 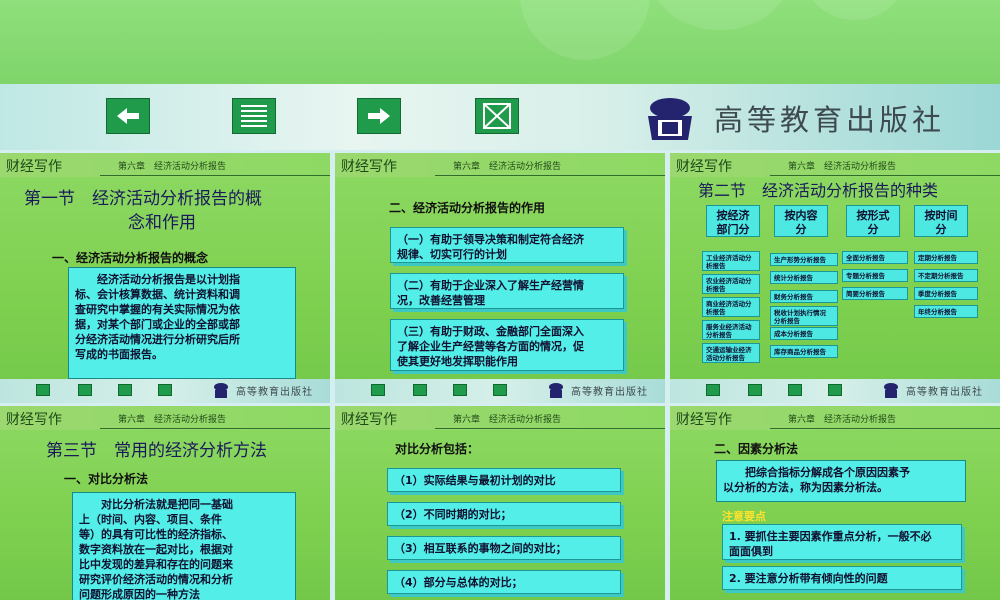 What do you see at coordinates (156, 504) in the screenshot?
I see `scroll-line: 对比分析法就是把同一基础` at bounding box center [156, 504].